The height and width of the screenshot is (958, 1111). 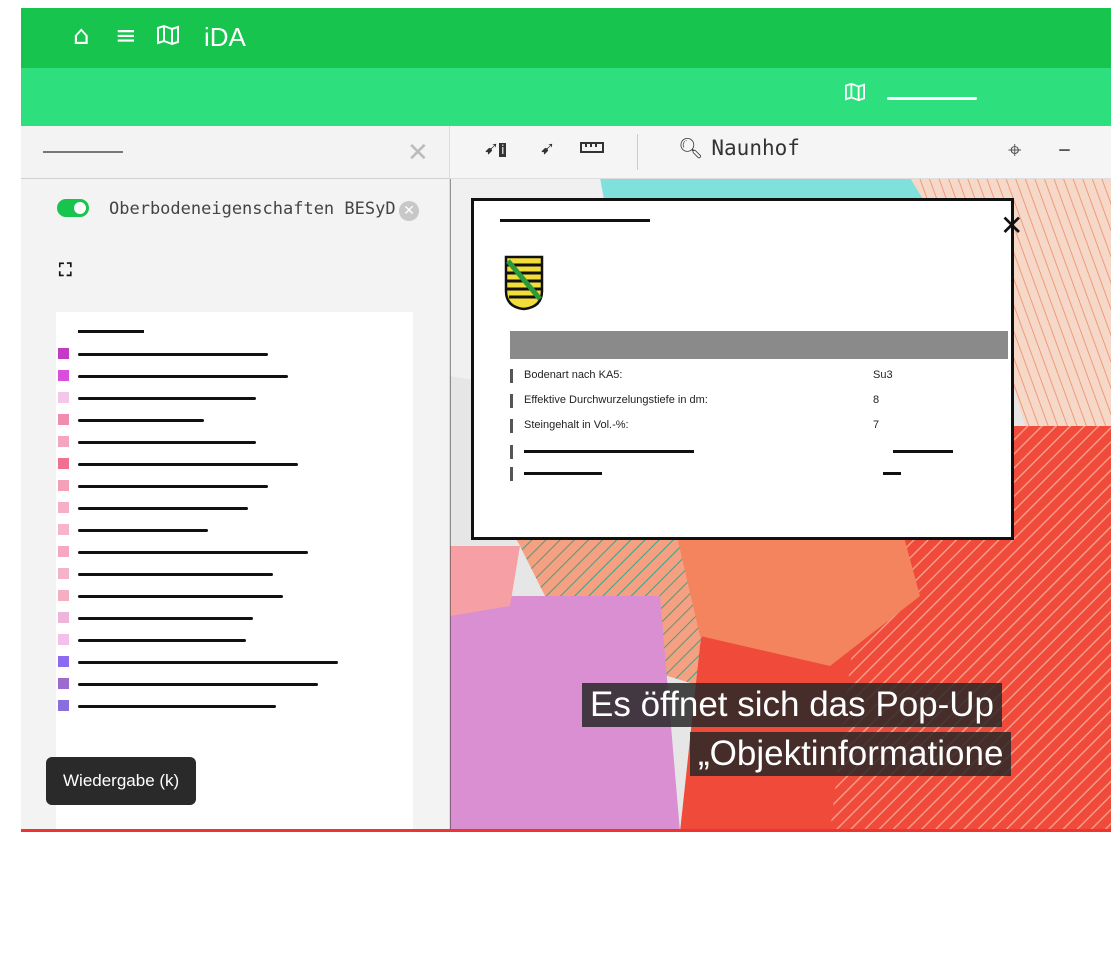 What do you see at coordinates (81, 36) in the screenshot?
I see `home-icon: ⌂` at bounding box center [81, 36].